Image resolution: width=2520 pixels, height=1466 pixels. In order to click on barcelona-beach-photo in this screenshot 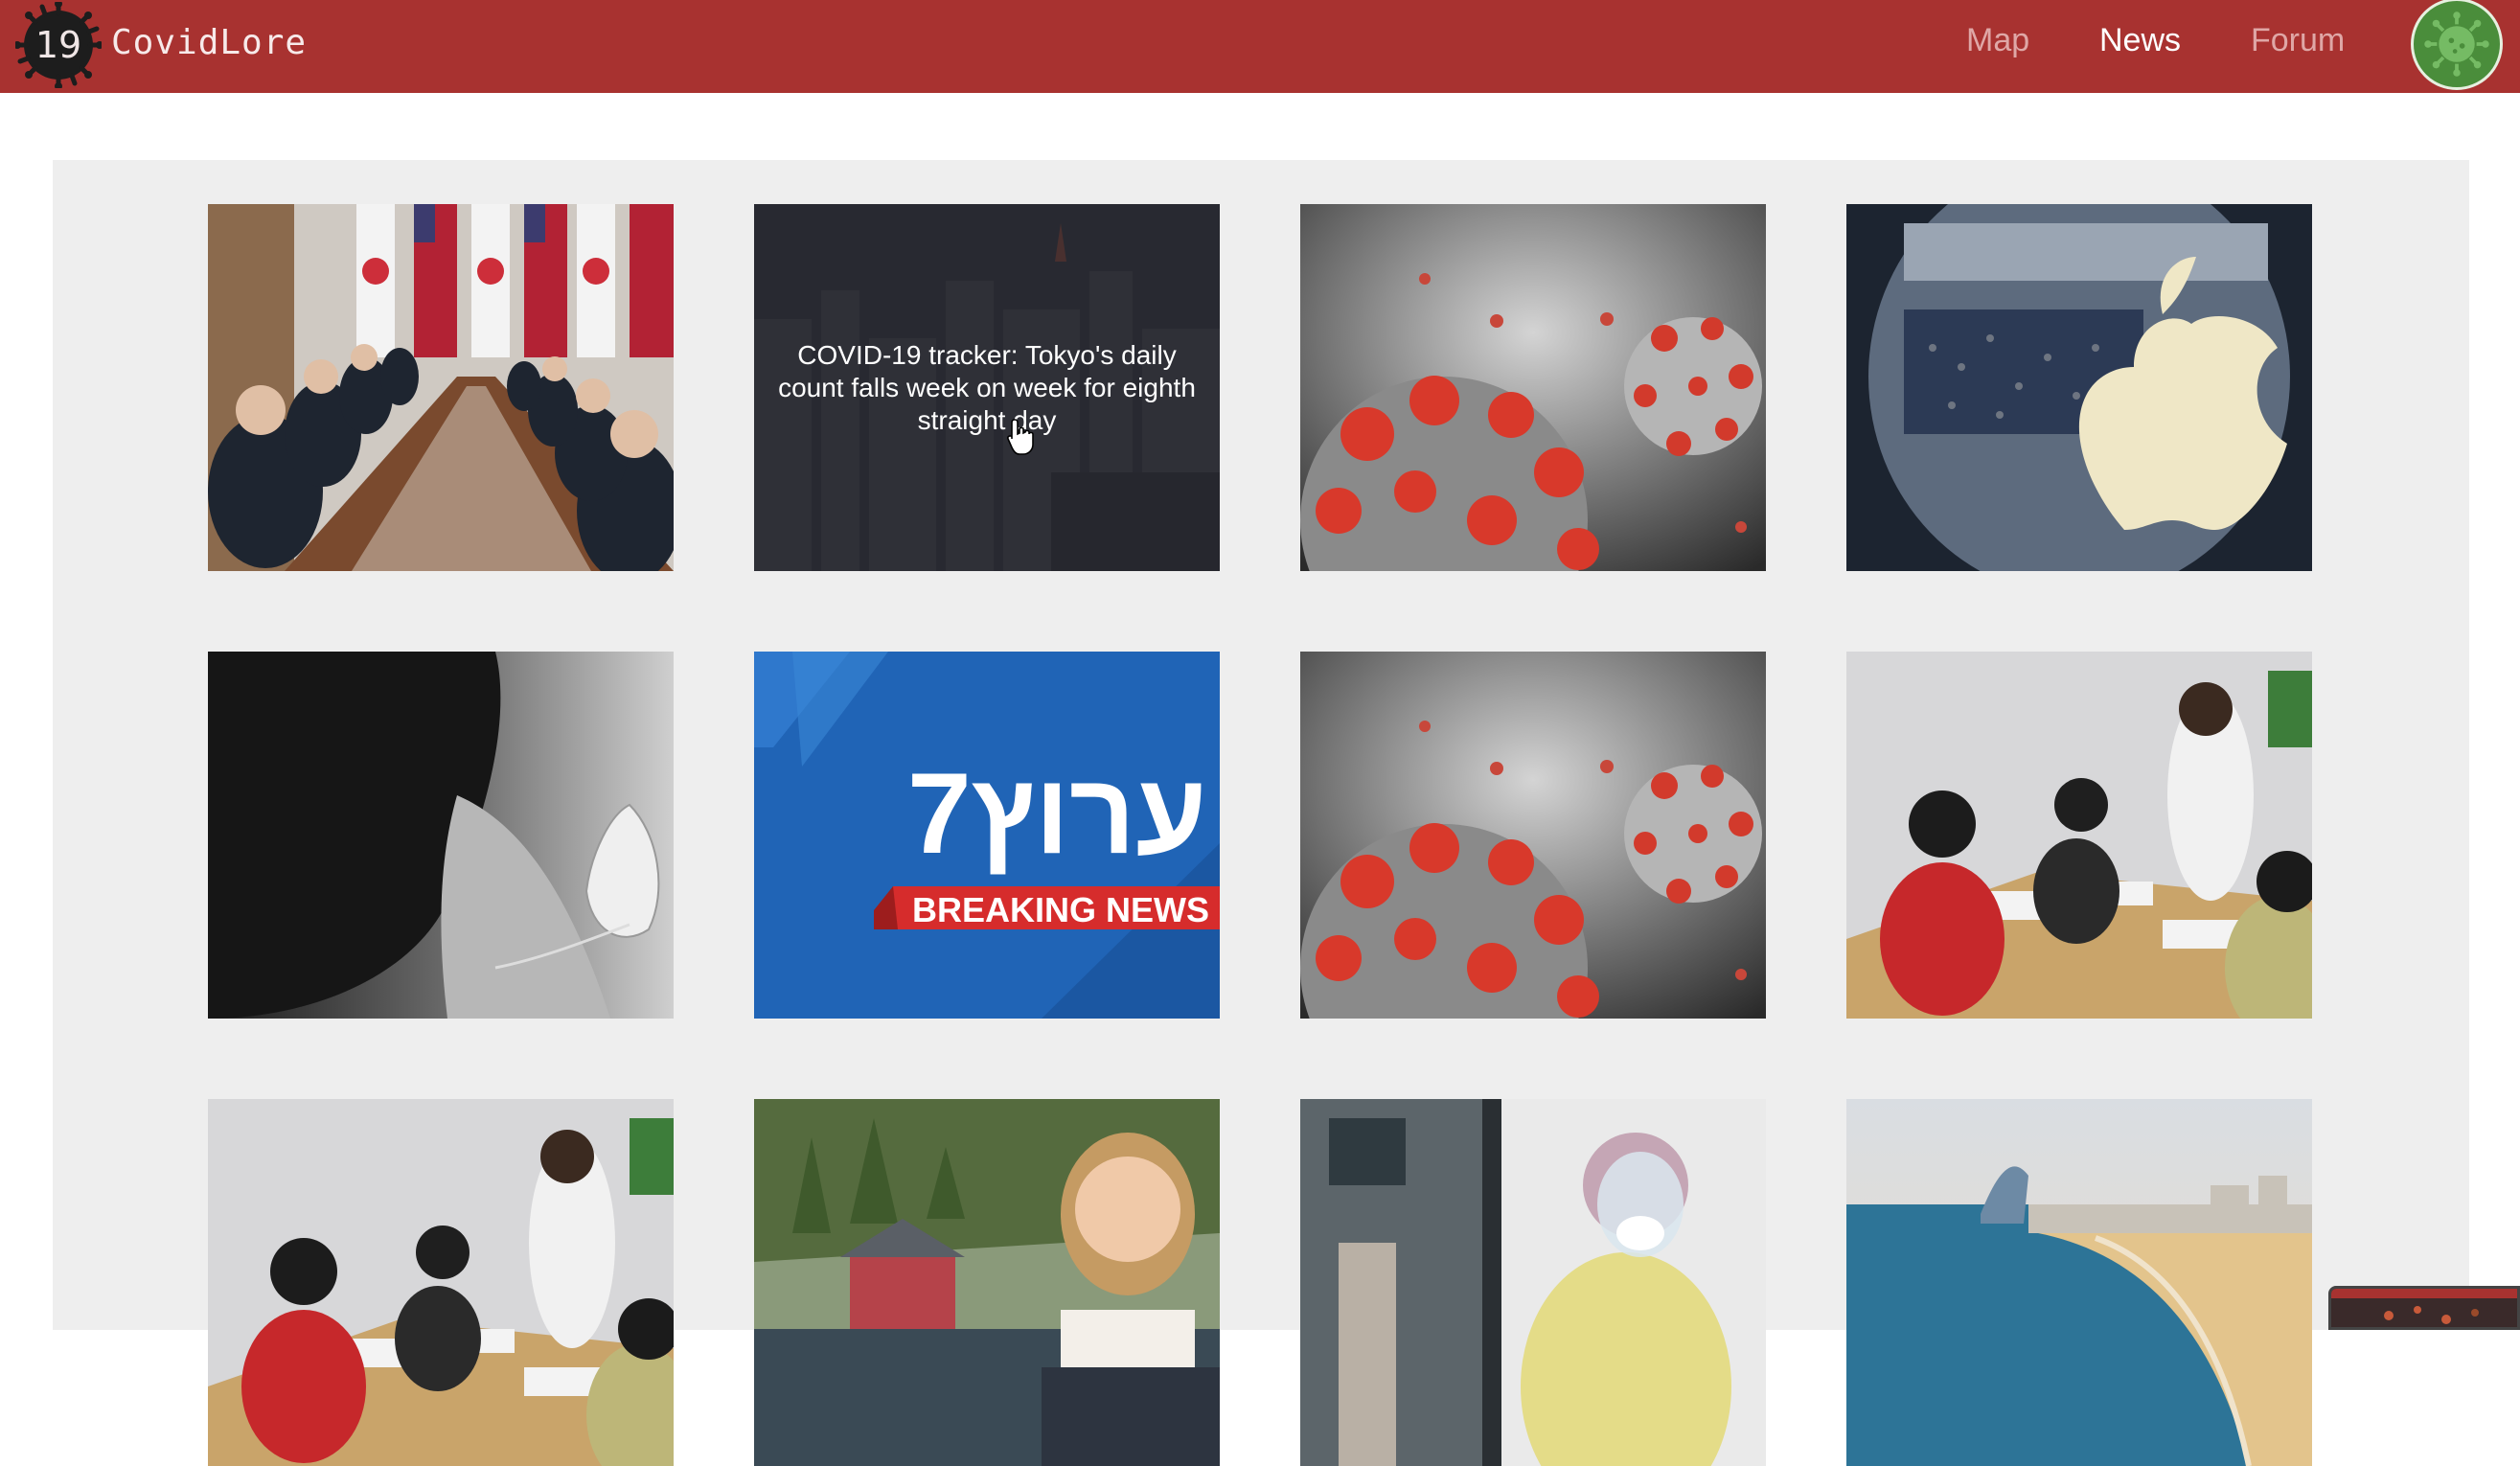, I will do `click(2079, 1283)`.